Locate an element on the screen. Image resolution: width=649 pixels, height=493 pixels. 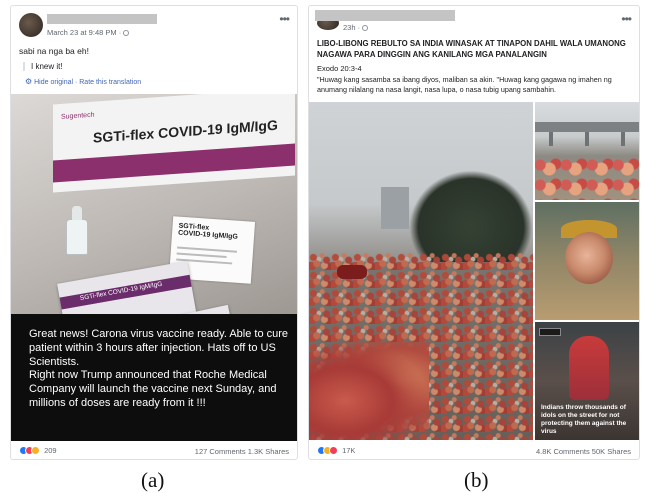
post-footer: 17K 4.8K Comments 50K Shares is located at coordinates (474, 451).